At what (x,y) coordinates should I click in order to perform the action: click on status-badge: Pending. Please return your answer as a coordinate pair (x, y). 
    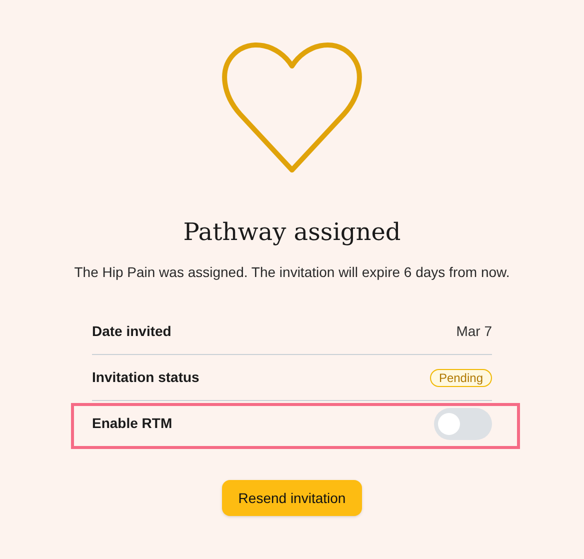
    Looking at the image, I should click on (461, 377).